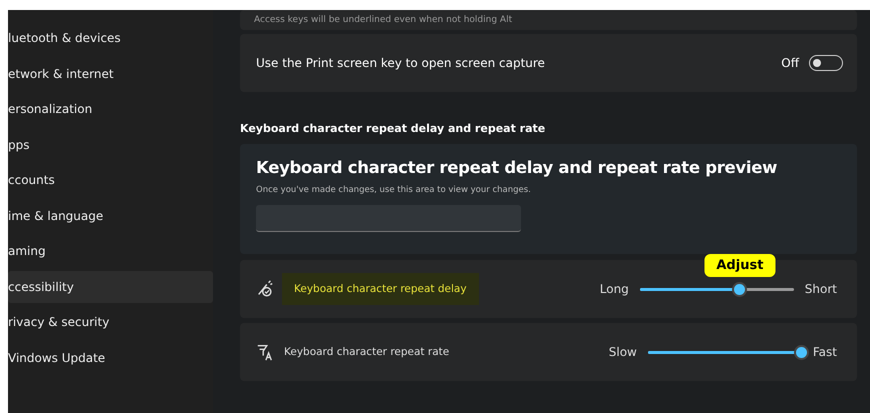 This screenshot has width=870, height=413. I want to click on keyboard-rate-icon, so click(265, 352).